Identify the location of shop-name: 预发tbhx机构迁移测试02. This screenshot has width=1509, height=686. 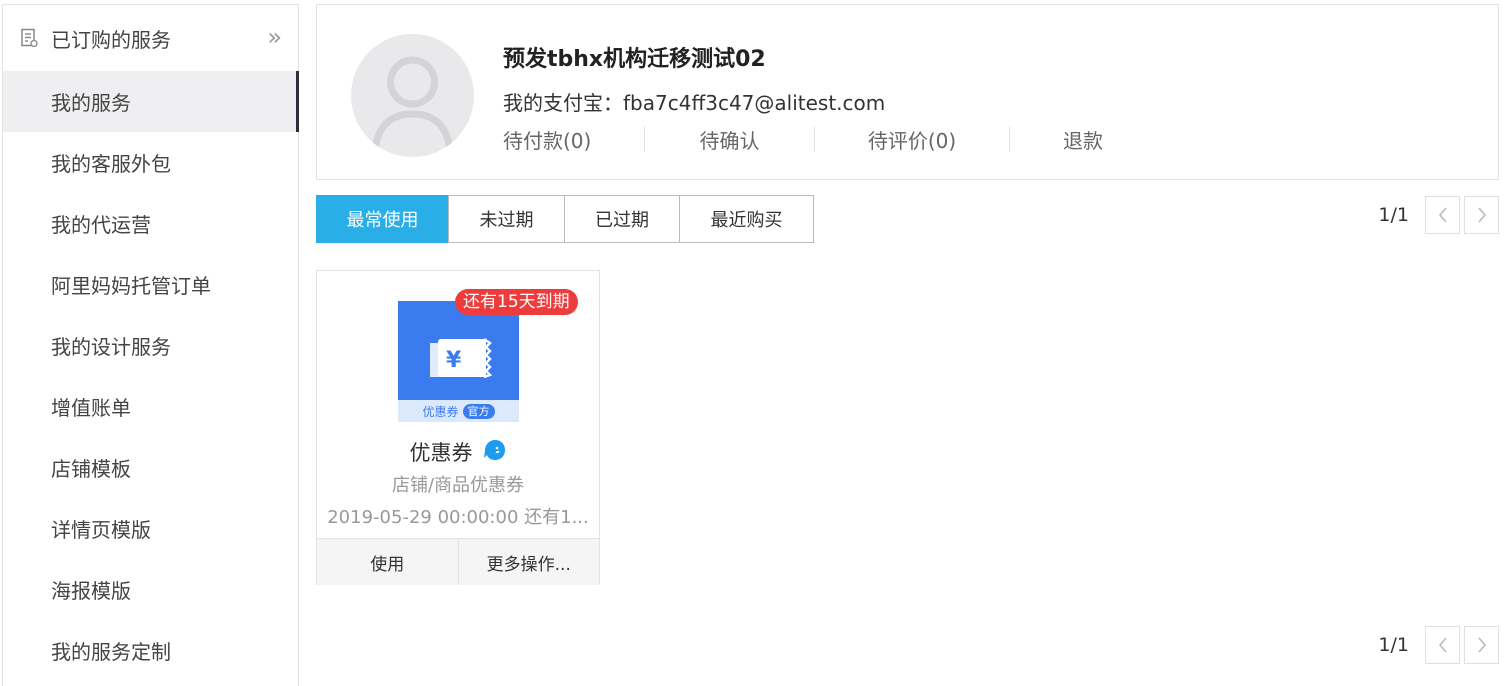
(634, 59).